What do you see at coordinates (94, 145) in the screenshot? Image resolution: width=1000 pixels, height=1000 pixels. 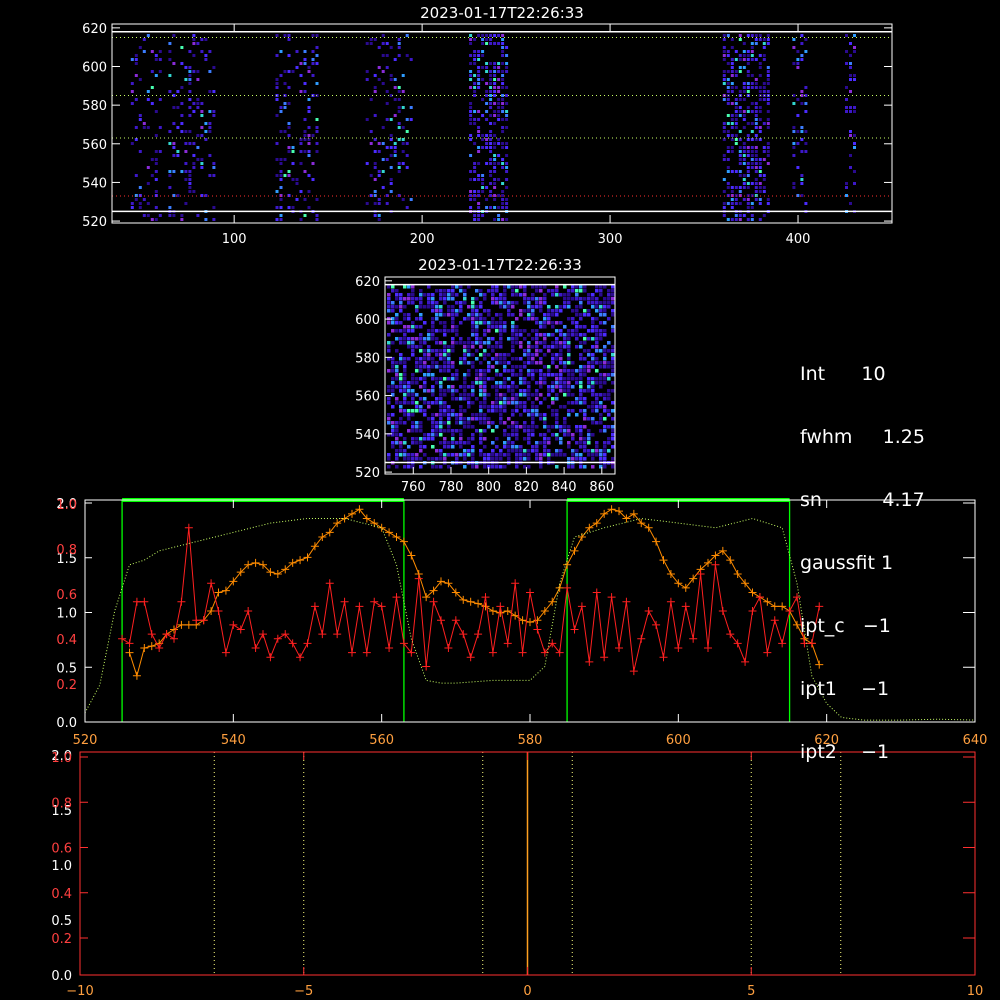 I see `top-ytick-label: 560` at bounding box center [94, 145].